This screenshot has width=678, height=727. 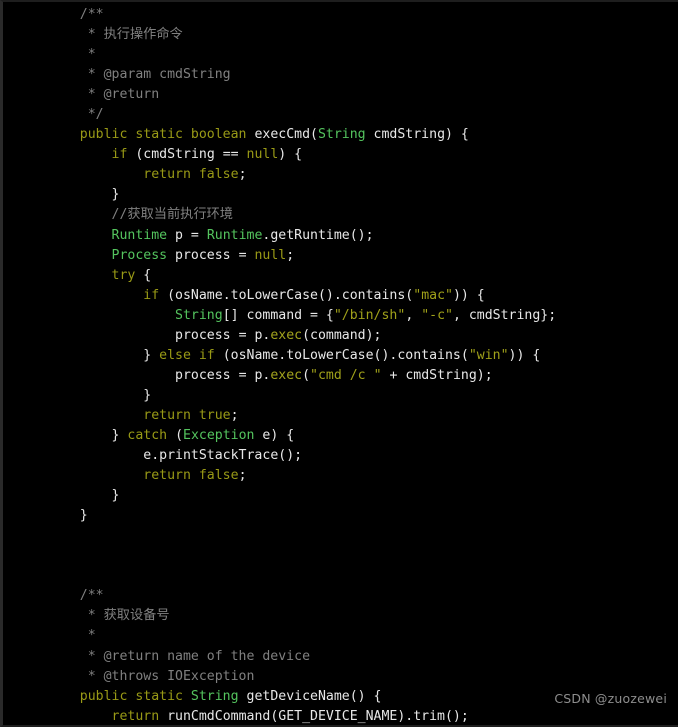 I want to click on identifier-token: (cmdString ==, so click(x=187, y=155).